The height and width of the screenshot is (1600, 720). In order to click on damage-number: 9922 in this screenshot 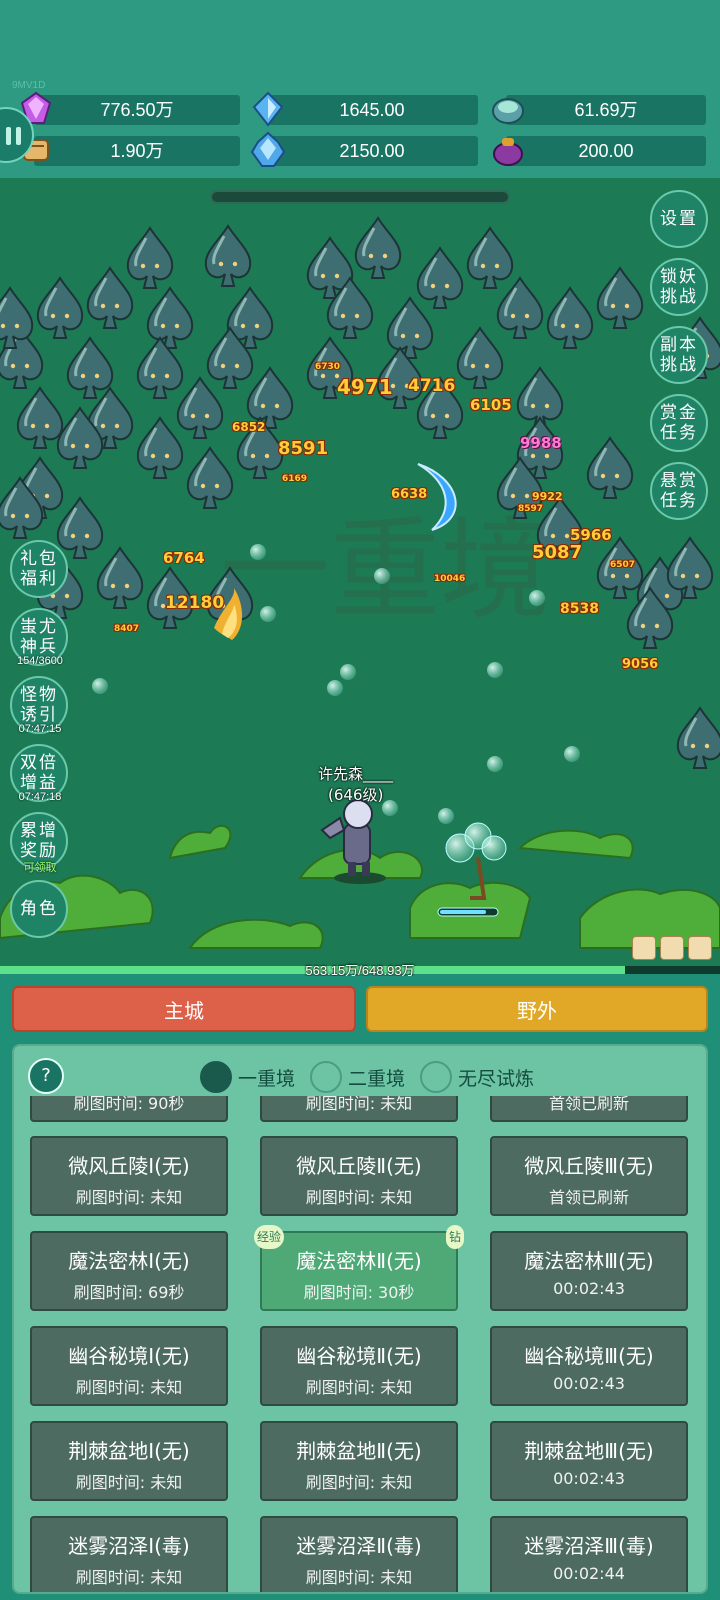, I will do `click(547, 496)`.